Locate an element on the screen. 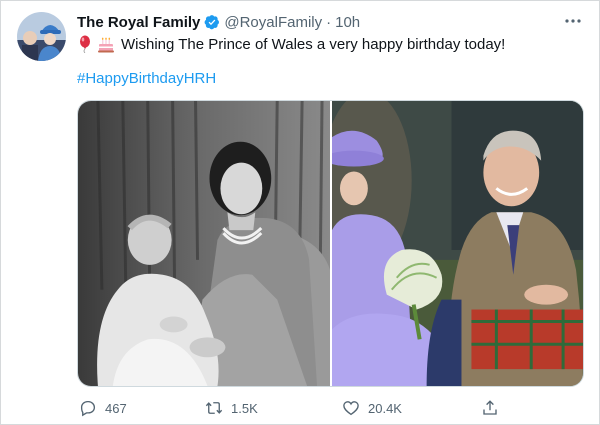 Image resolution: width=600 pixels, height=425 pixels. avatar is located at coordinates (41, 36).